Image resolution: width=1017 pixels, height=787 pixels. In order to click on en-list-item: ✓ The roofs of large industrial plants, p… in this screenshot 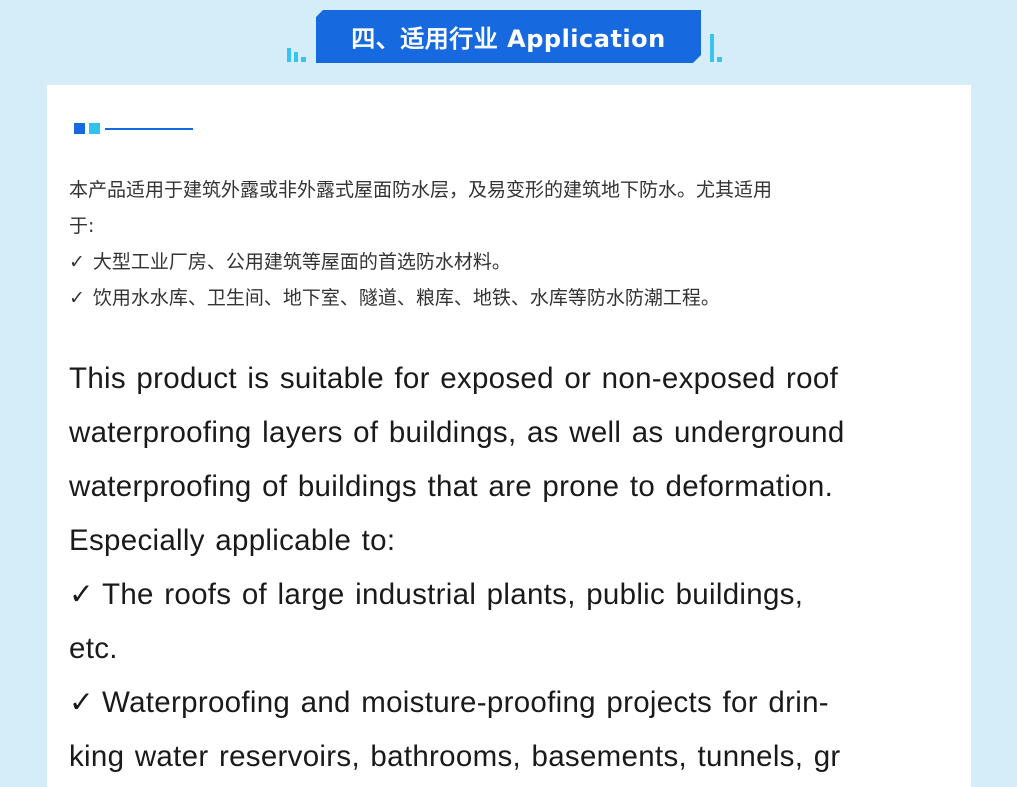, I will do `click(514, 595)`.